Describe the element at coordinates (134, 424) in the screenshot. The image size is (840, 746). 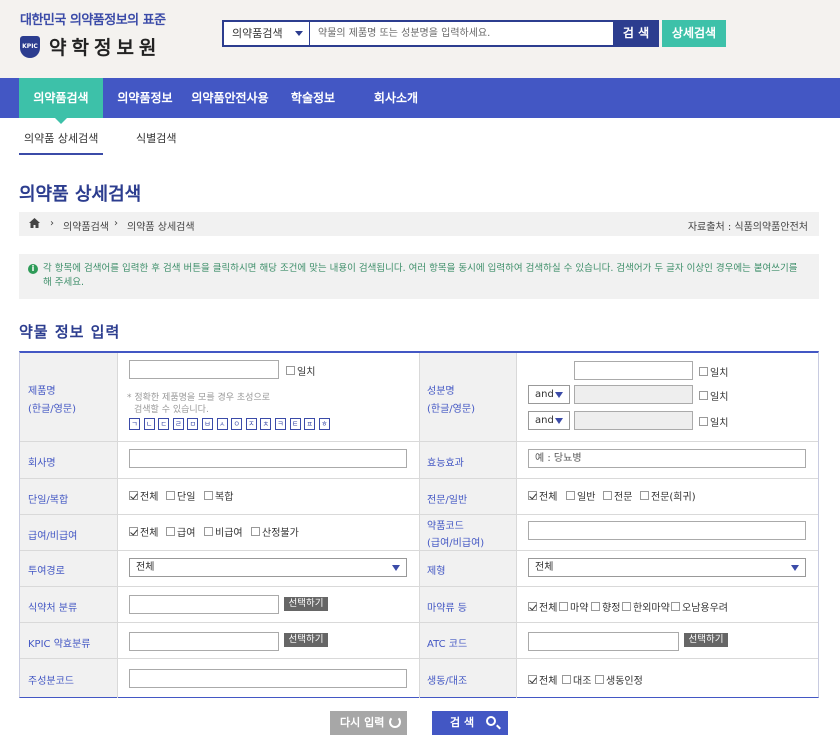
I see `initial-button: ㄱ` at that location.